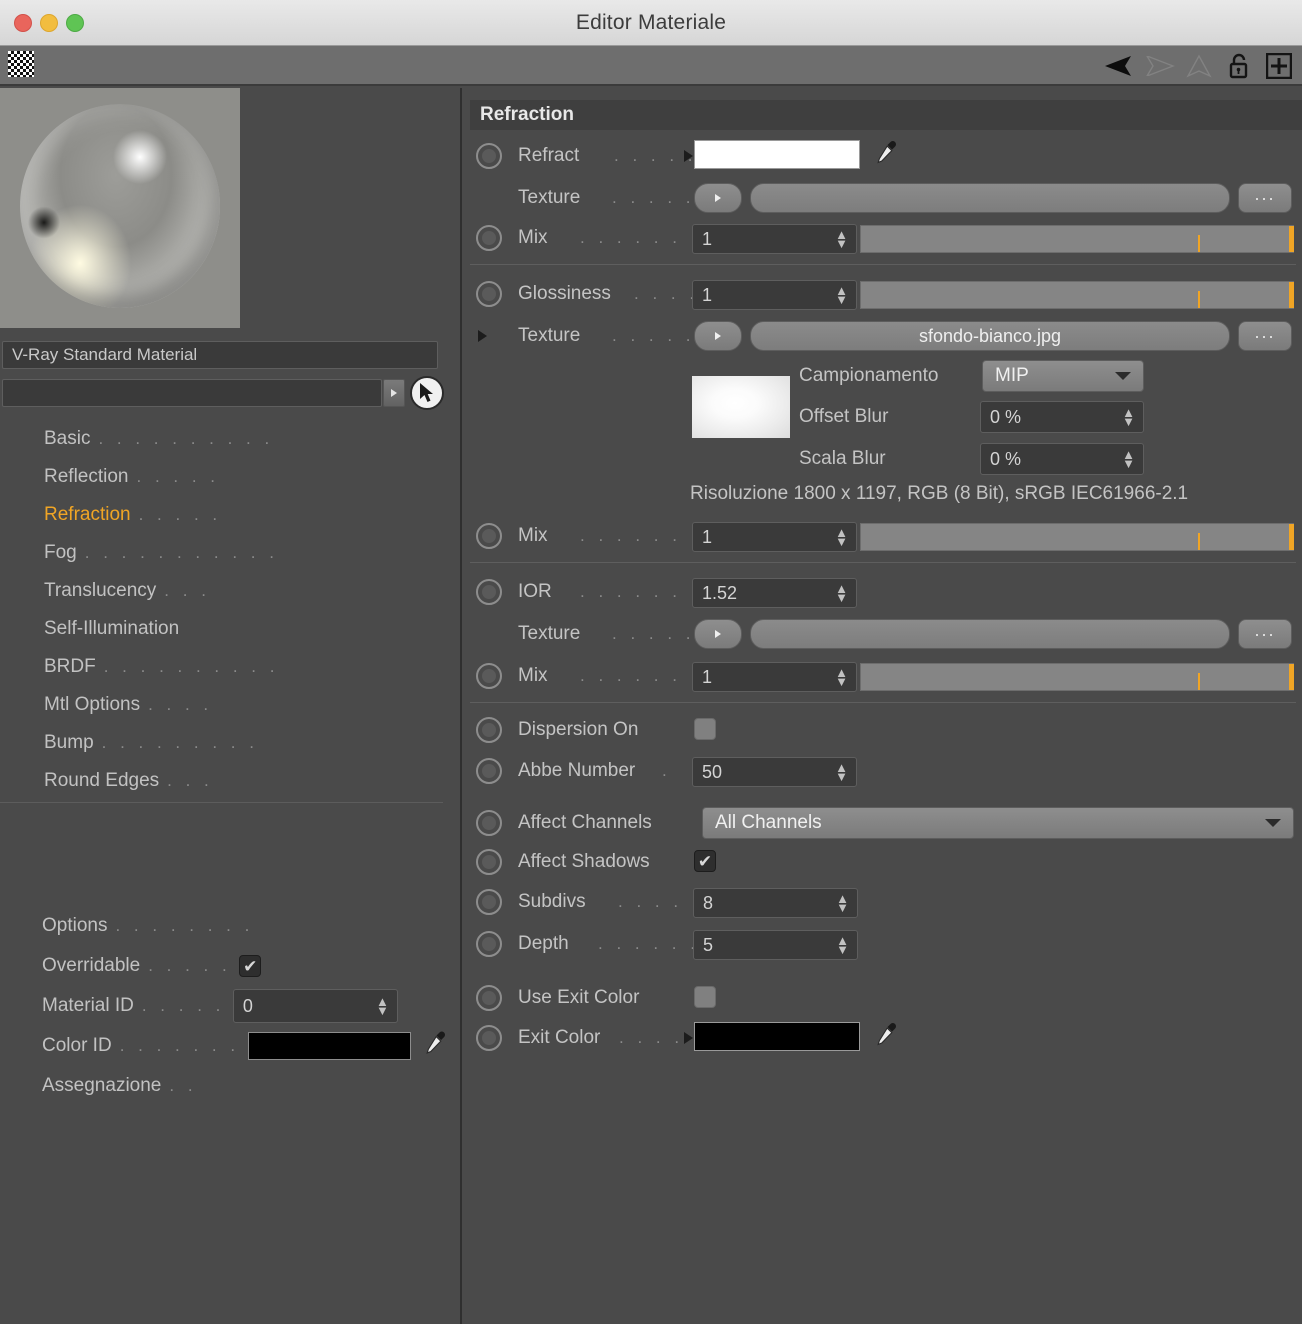 The image size is (1302, 1324). What do you see at coordinates (229, 515) in the screenshot?
I see `sidebar-item-refraction: Refraction . . . . .` at bounding box center [229, 515].